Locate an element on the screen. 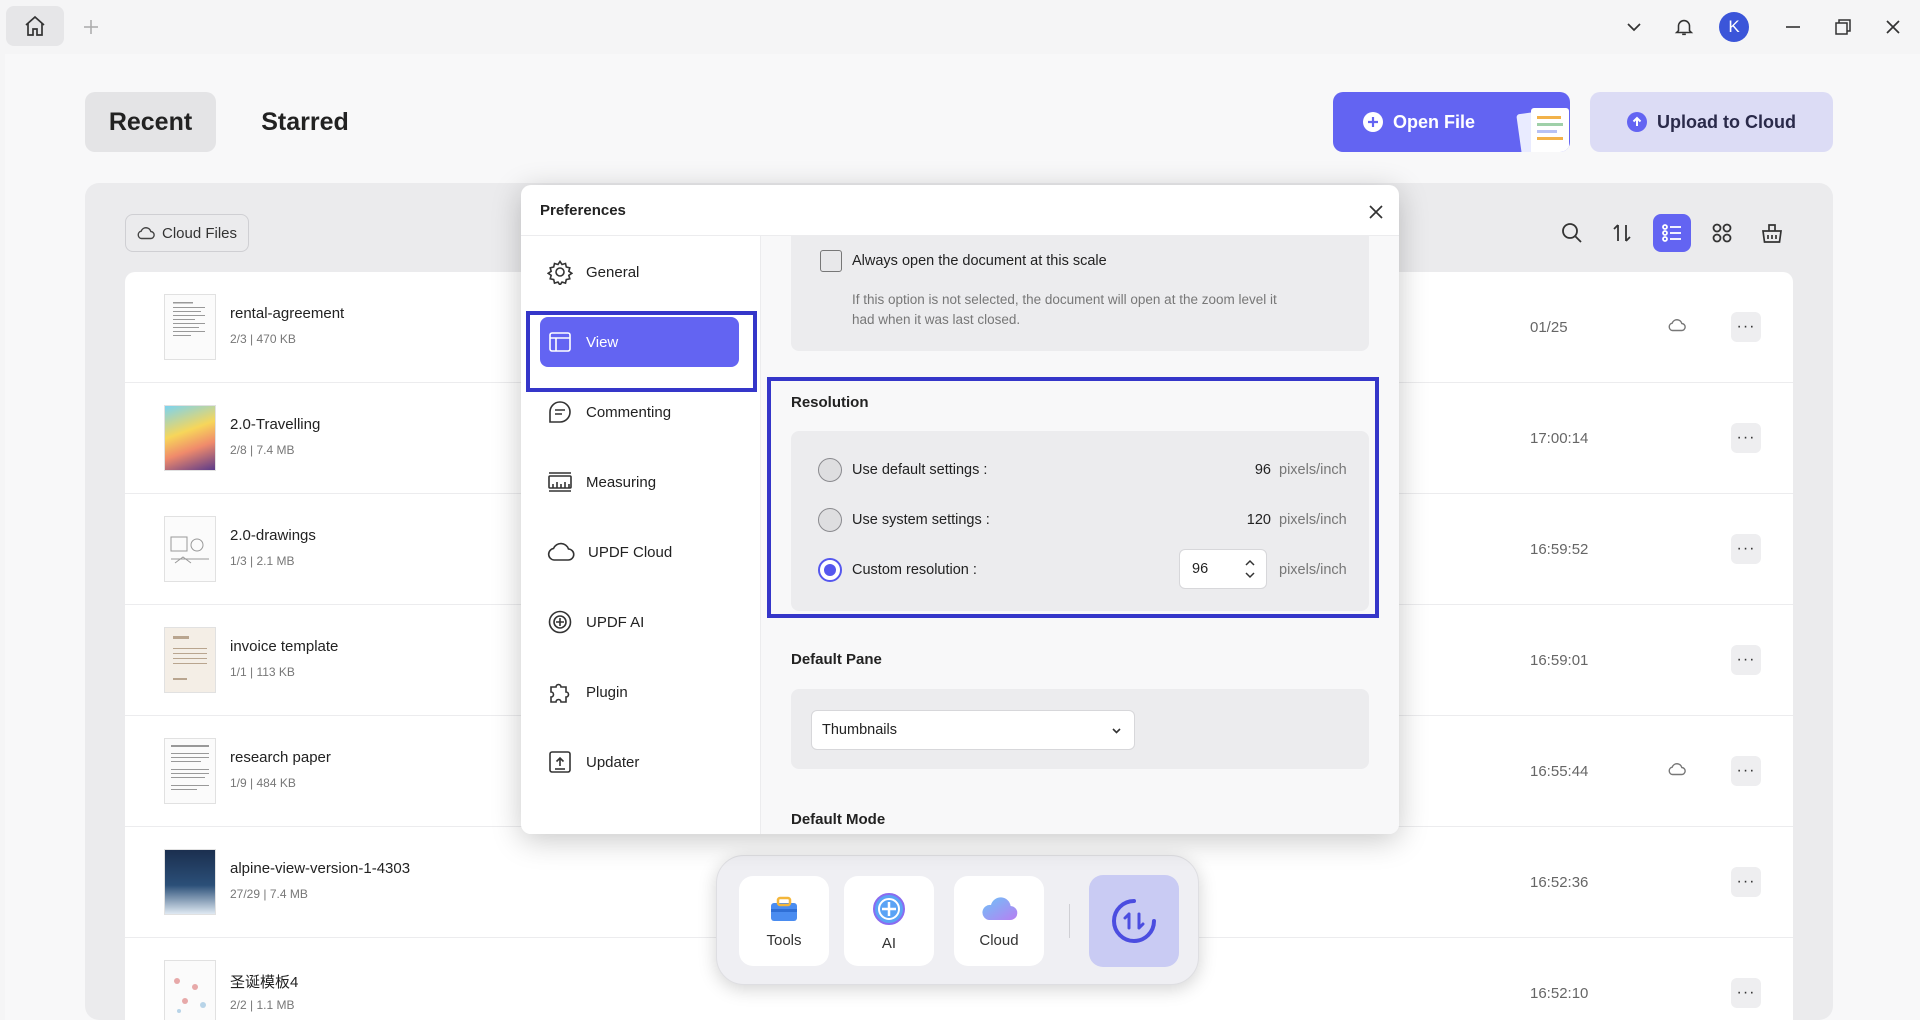 The width and height of the screenshot is (1920, 1020). bottom-dock: Tools AI Cloud is located at coordinates (957, 920).